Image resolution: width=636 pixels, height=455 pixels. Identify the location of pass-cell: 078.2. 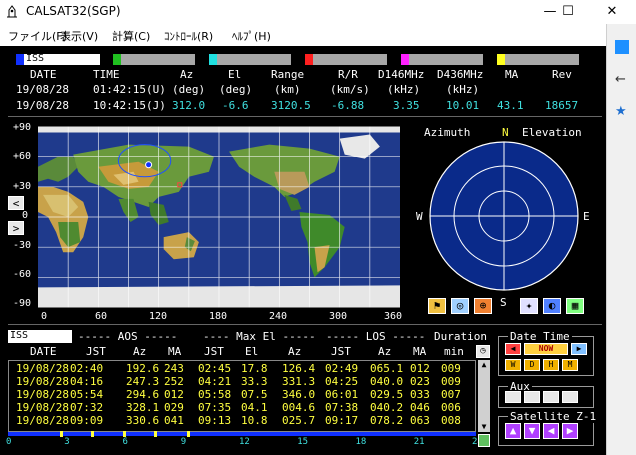
(387, 420).